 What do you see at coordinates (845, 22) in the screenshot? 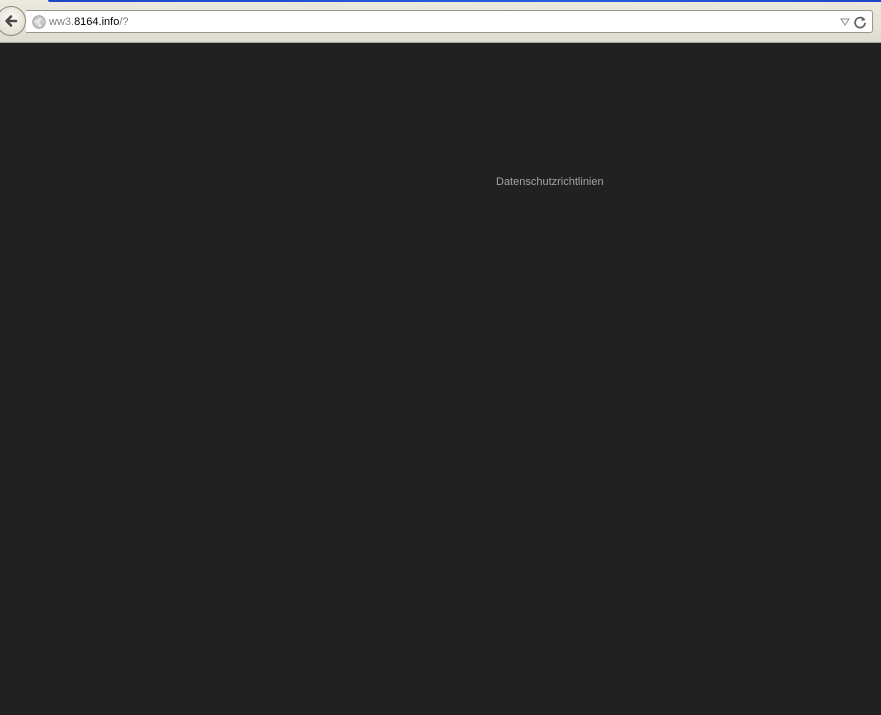
I see `dropdown-arrow-icon` at bounding box center [845, 22].